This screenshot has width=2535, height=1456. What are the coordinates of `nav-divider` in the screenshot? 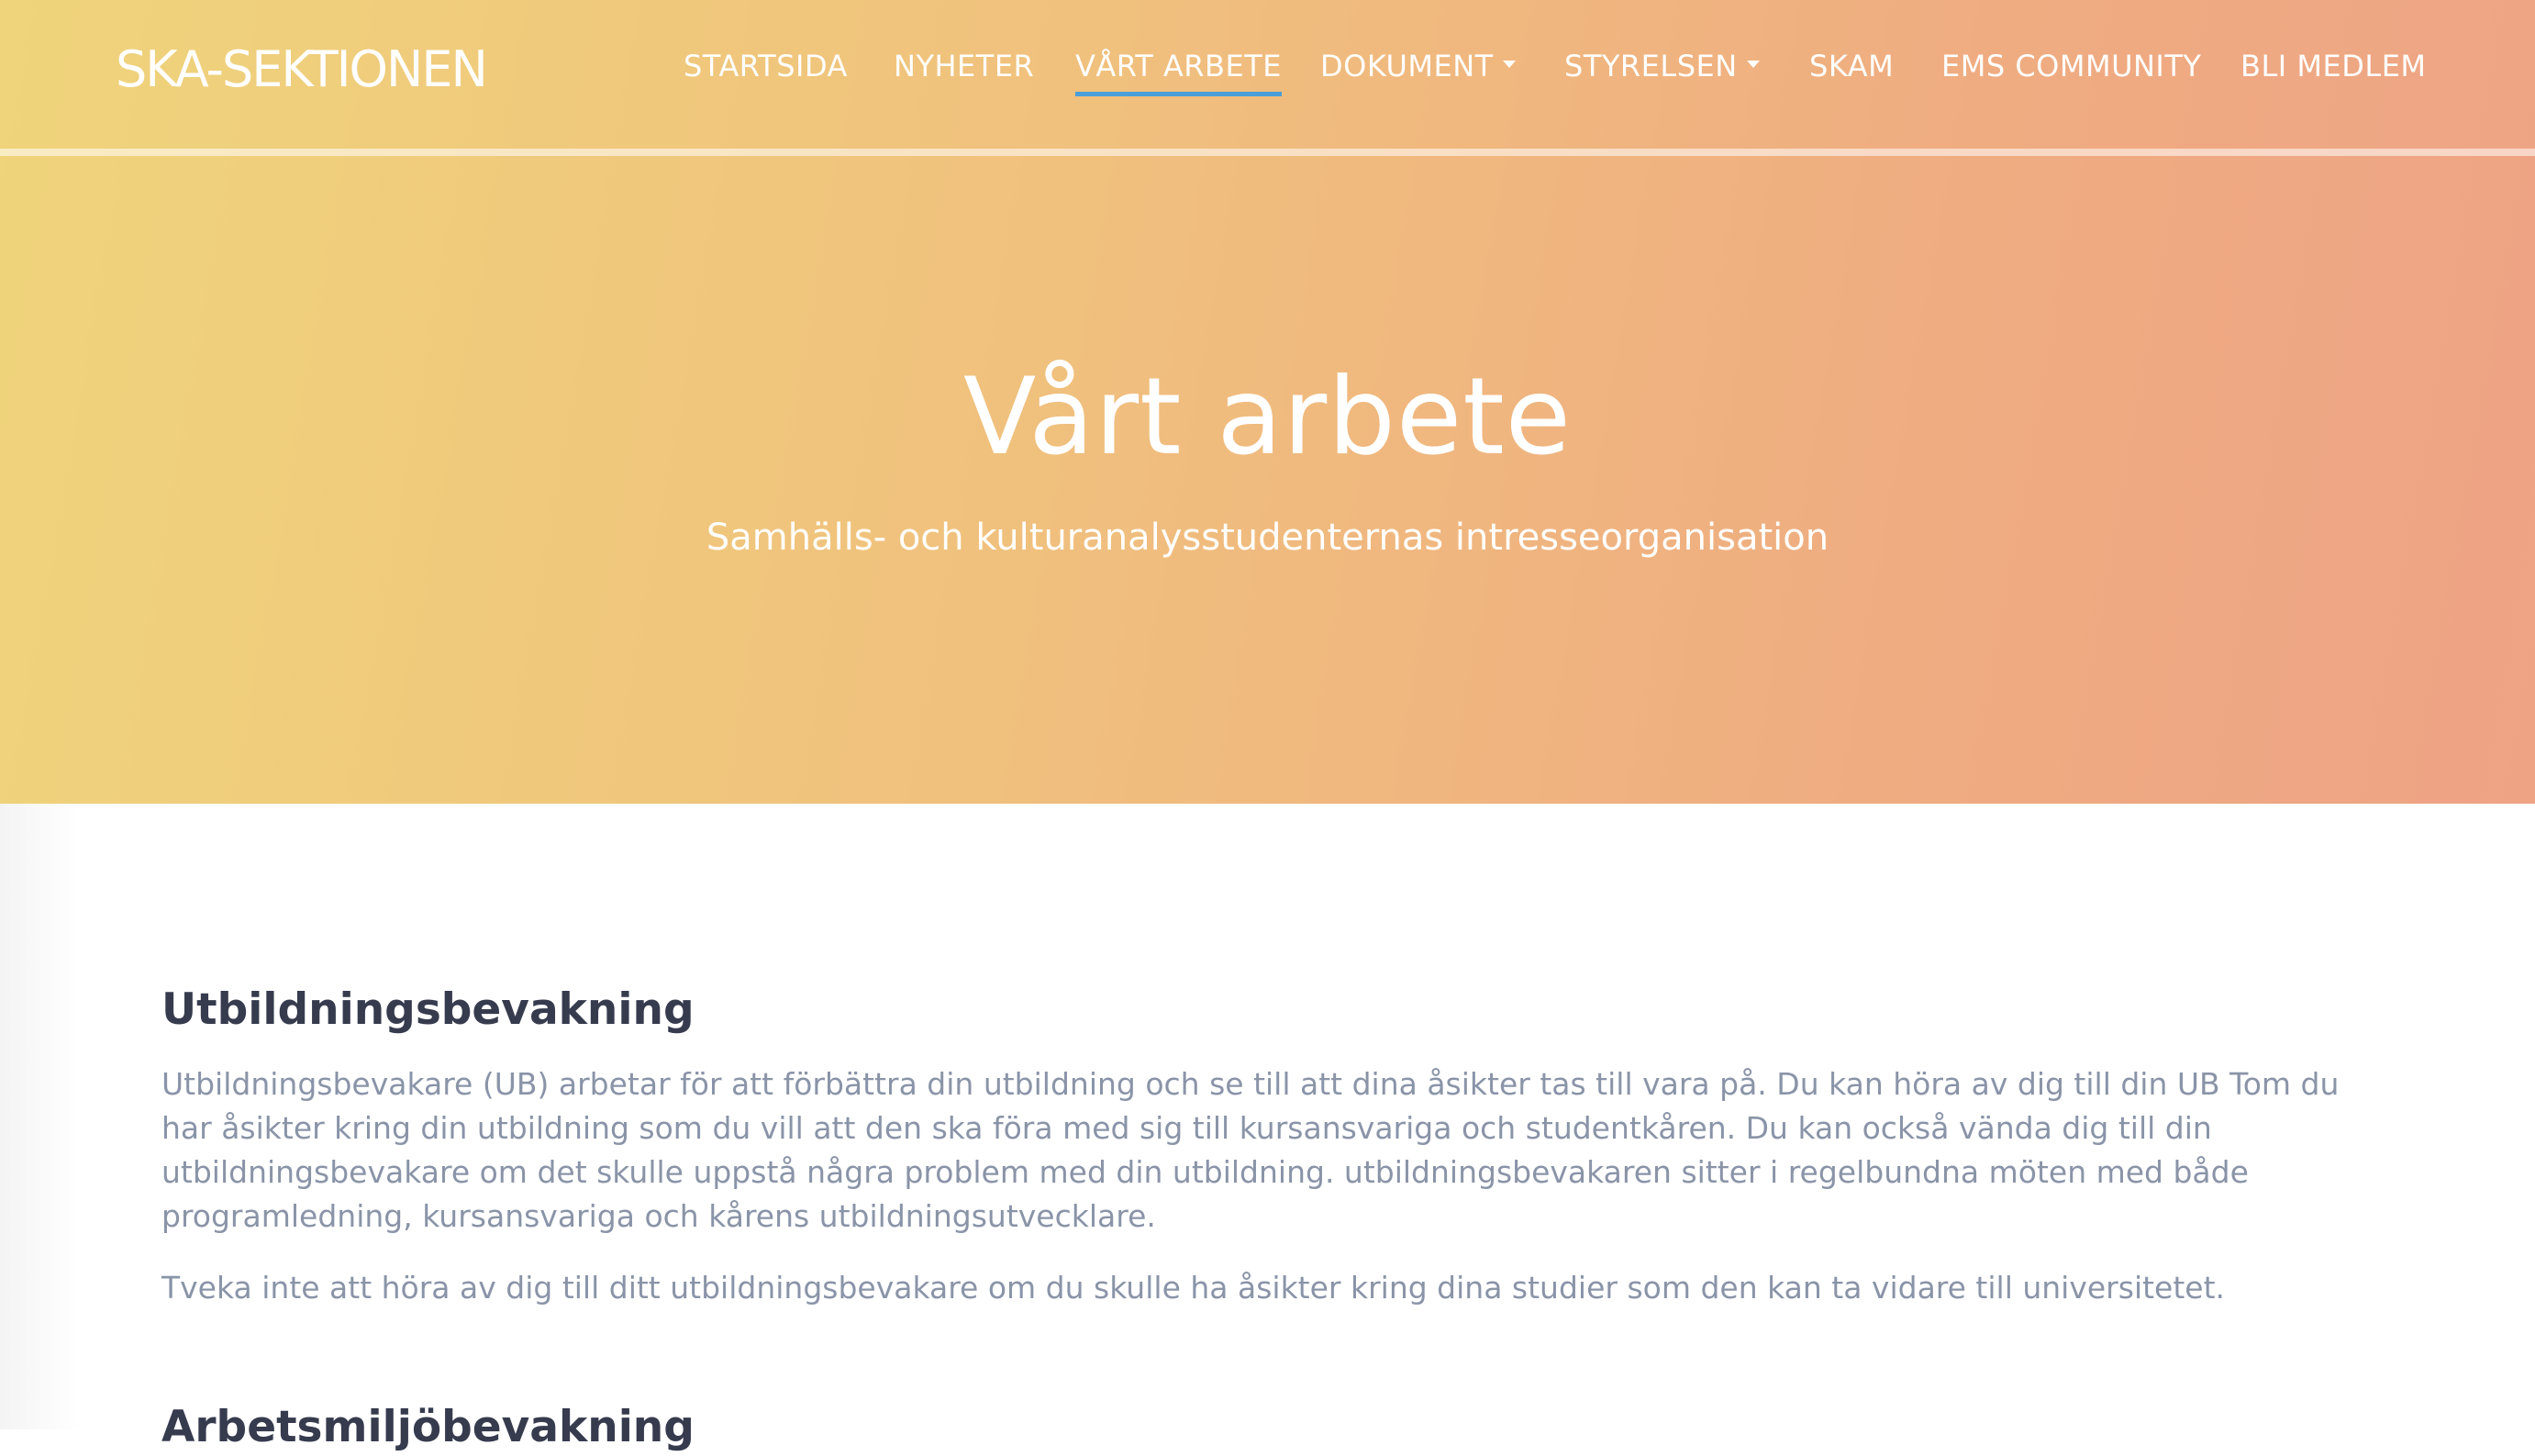 It's located at (1267, 152).